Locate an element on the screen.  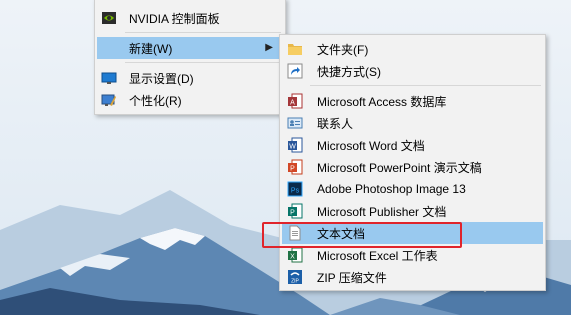
photoshop-icon: Ps is located at coordinates (295, 189).